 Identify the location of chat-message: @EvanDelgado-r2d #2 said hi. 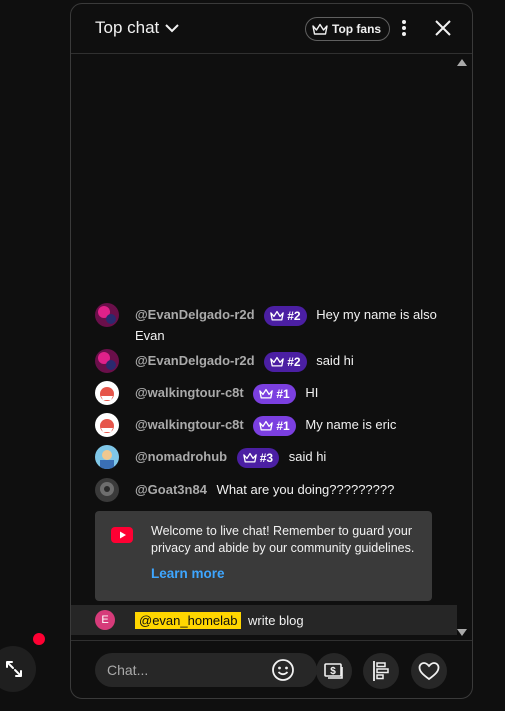
(270, 361).